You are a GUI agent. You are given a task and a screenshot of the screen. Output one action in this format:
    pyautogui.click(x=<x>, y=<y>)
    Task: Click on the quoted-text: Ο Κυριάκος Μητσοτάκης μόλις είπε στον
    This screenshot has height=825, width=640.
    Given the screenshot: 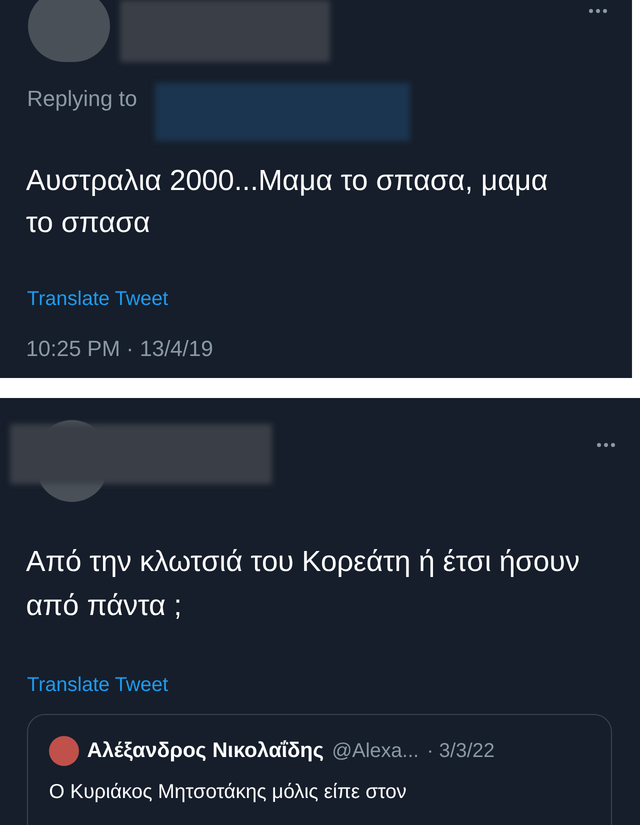 What is the action you would take?
    pyautogui.click(x=228, y=792)
    